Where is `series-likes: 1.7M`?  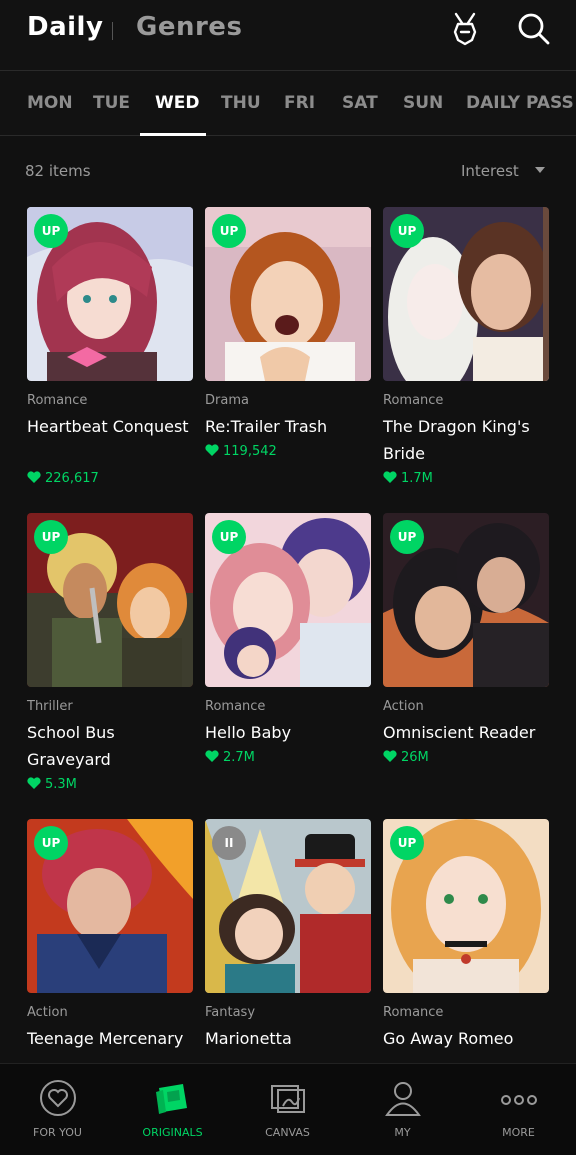 series-likes: 1.7M is located at coordinates (408, 478).